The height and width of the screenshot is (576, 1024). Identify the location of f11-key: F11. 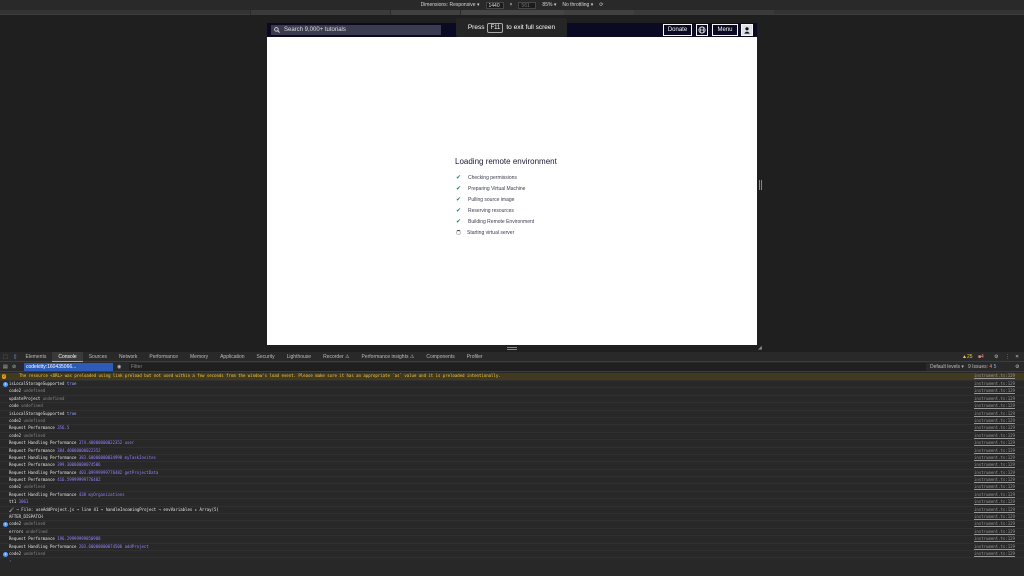
(495, 27).